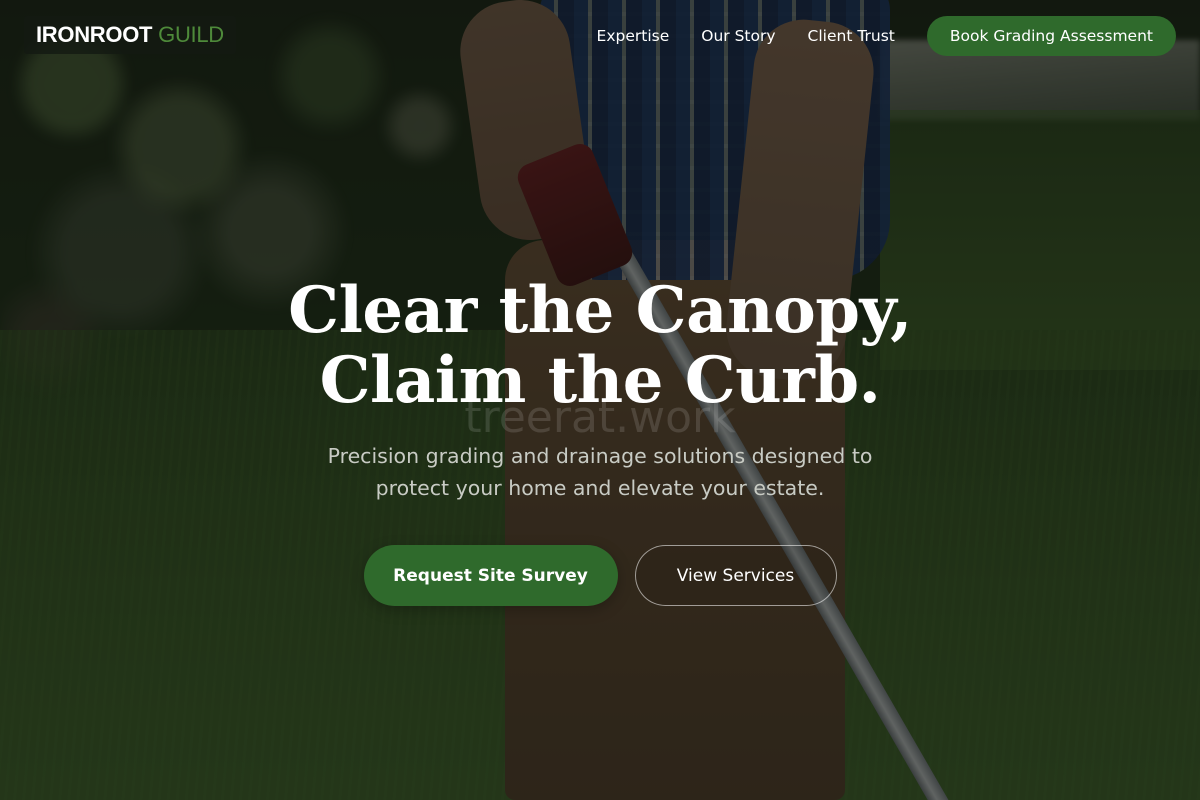 This screenshot has width=1200, height=800. What do you see at coordinates (1051, 36) in the screenshot?
I see `book-grading-assessment-button: Book Grading Assessment` at bounding box center [1051, 36].